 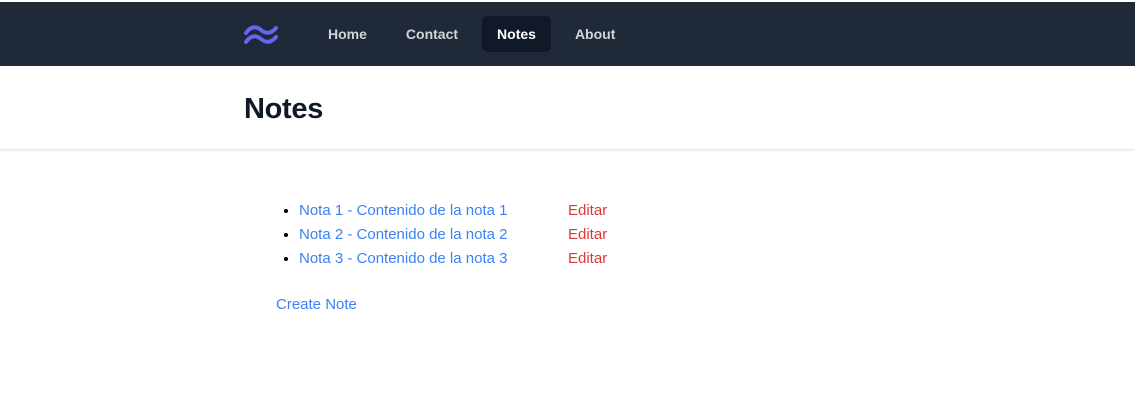 I want to click on nav-link-home: Home, so click(x=347, y=34).